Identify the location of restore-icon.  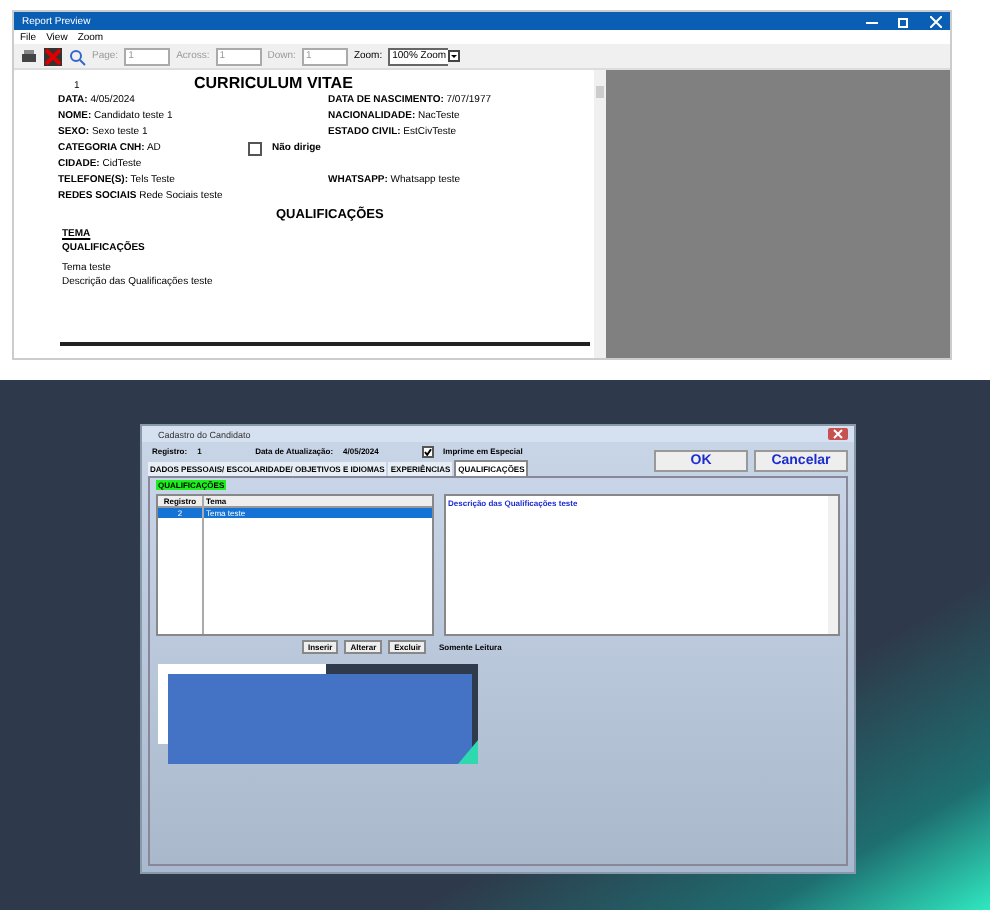
(904, 21).